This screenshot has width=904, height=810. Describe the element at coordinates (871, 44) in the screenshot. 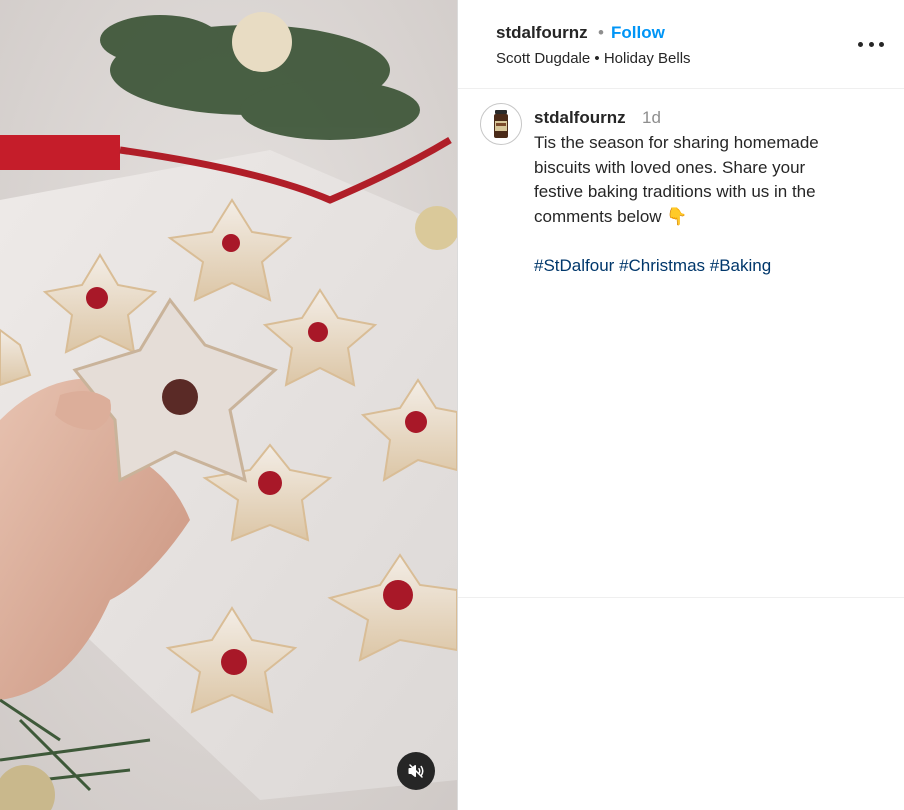

I see `more-options-icon` at that location.